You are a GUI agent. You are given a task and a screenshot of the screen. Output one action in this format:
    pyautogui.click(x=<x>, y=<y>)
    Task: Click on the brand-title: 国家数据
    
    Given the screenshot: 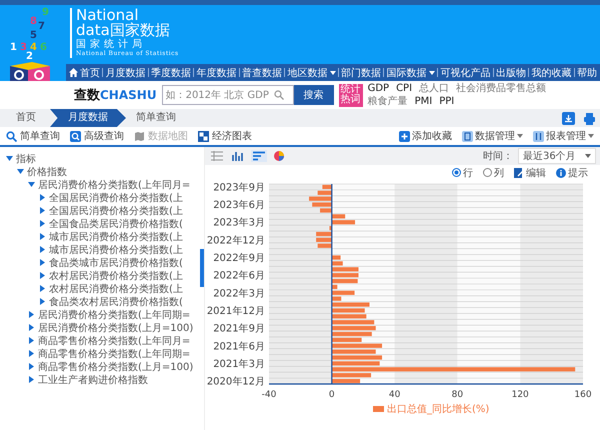 What is the action you would take?
    pyautogui.click(x=140, y=30)
    